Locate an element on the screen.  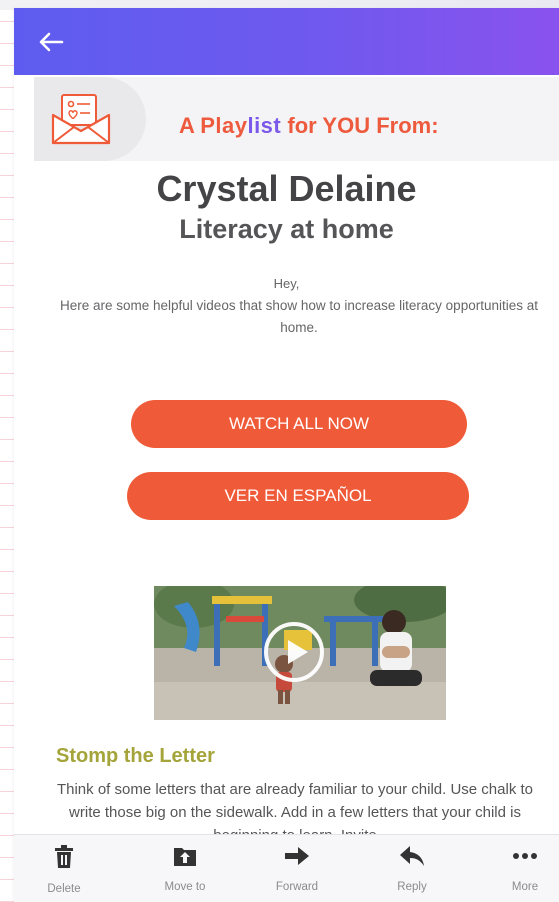
delete-label: Delete is located at coordinates (64, 889).